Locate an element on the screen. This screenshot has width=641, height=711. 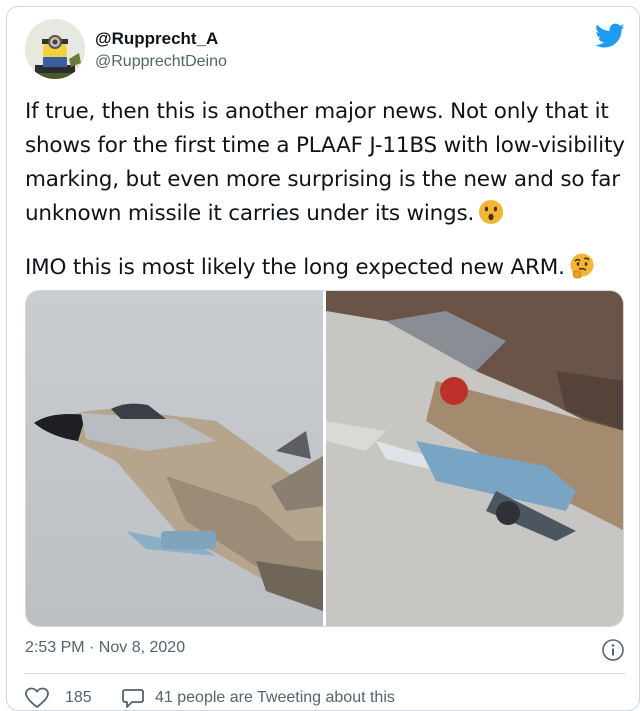
tweeting-about-link: 41 people are Tweeting about this is located at coordinates (275, 698).